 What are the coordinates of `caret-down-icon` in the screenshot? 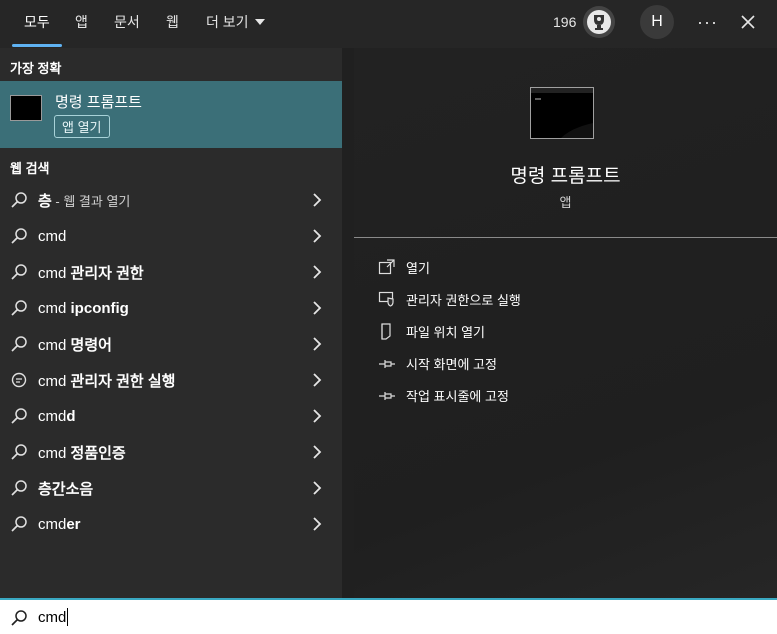 It's located at (259, 22).